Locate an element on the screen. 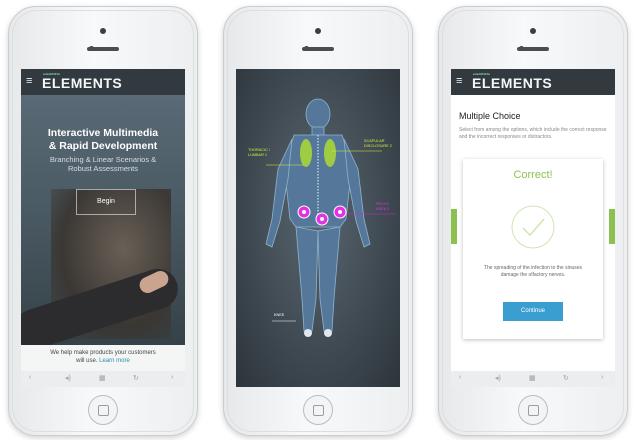 The height and width of the screenshot is (440, 636). question-title: Multiple Choice is located at coordinates (490, 116).